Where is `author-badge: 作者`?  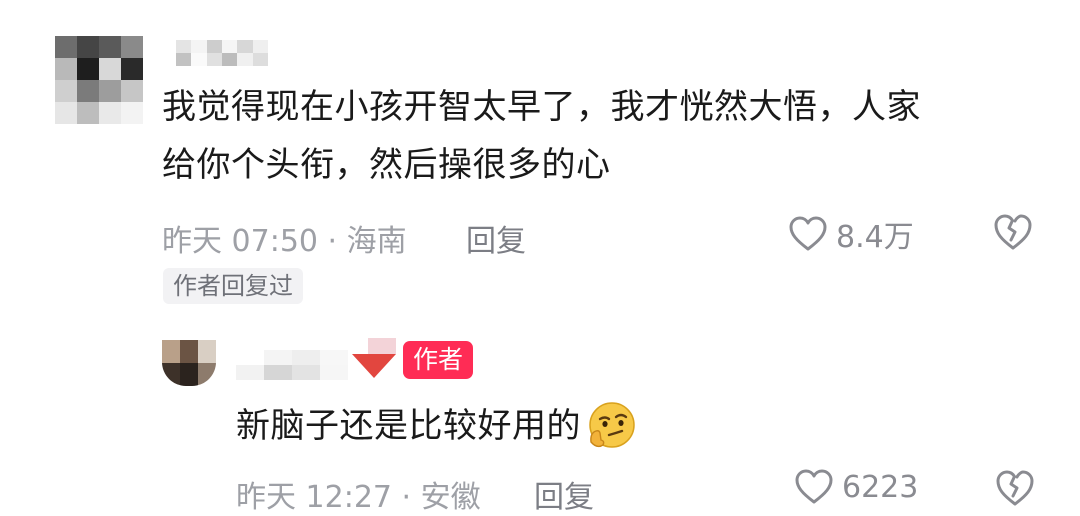
author-badge: 作者 is located at coordinates (438, 360).